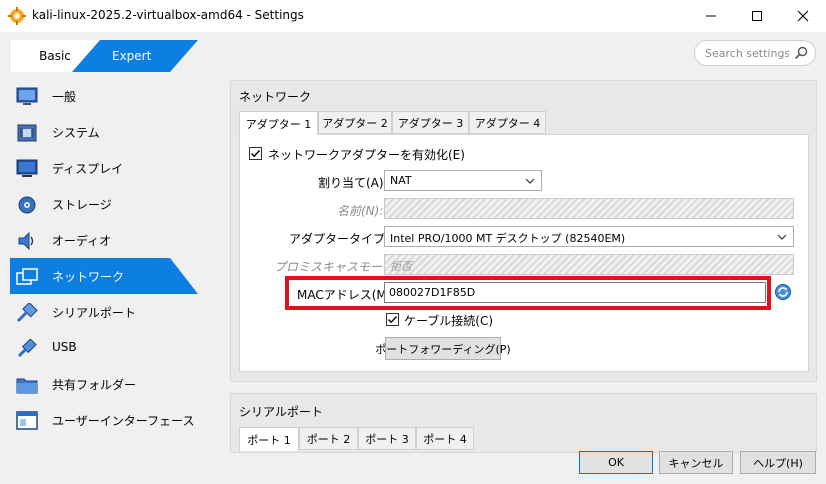 This screenshot has height=484, width=826. I want to click on ok-button: OK, so click(616, 462).